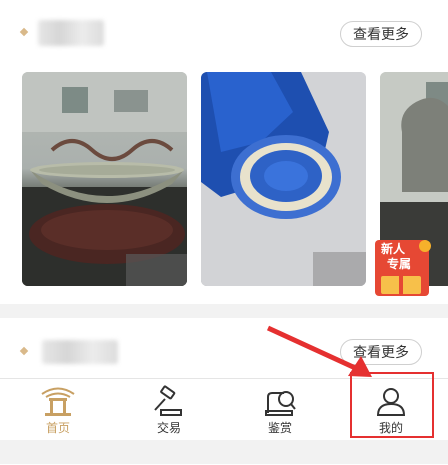  I want to click on tab-home: 首页, so click(58, 409).